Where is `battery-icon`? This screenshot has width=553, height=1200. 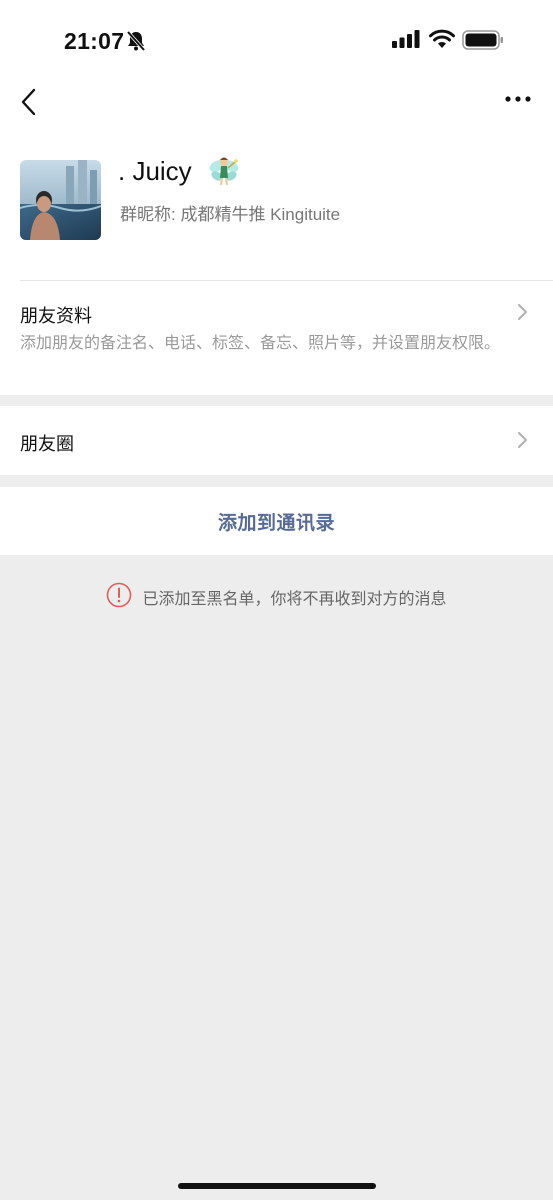
battery-icon is located at coordinates (483, 42).